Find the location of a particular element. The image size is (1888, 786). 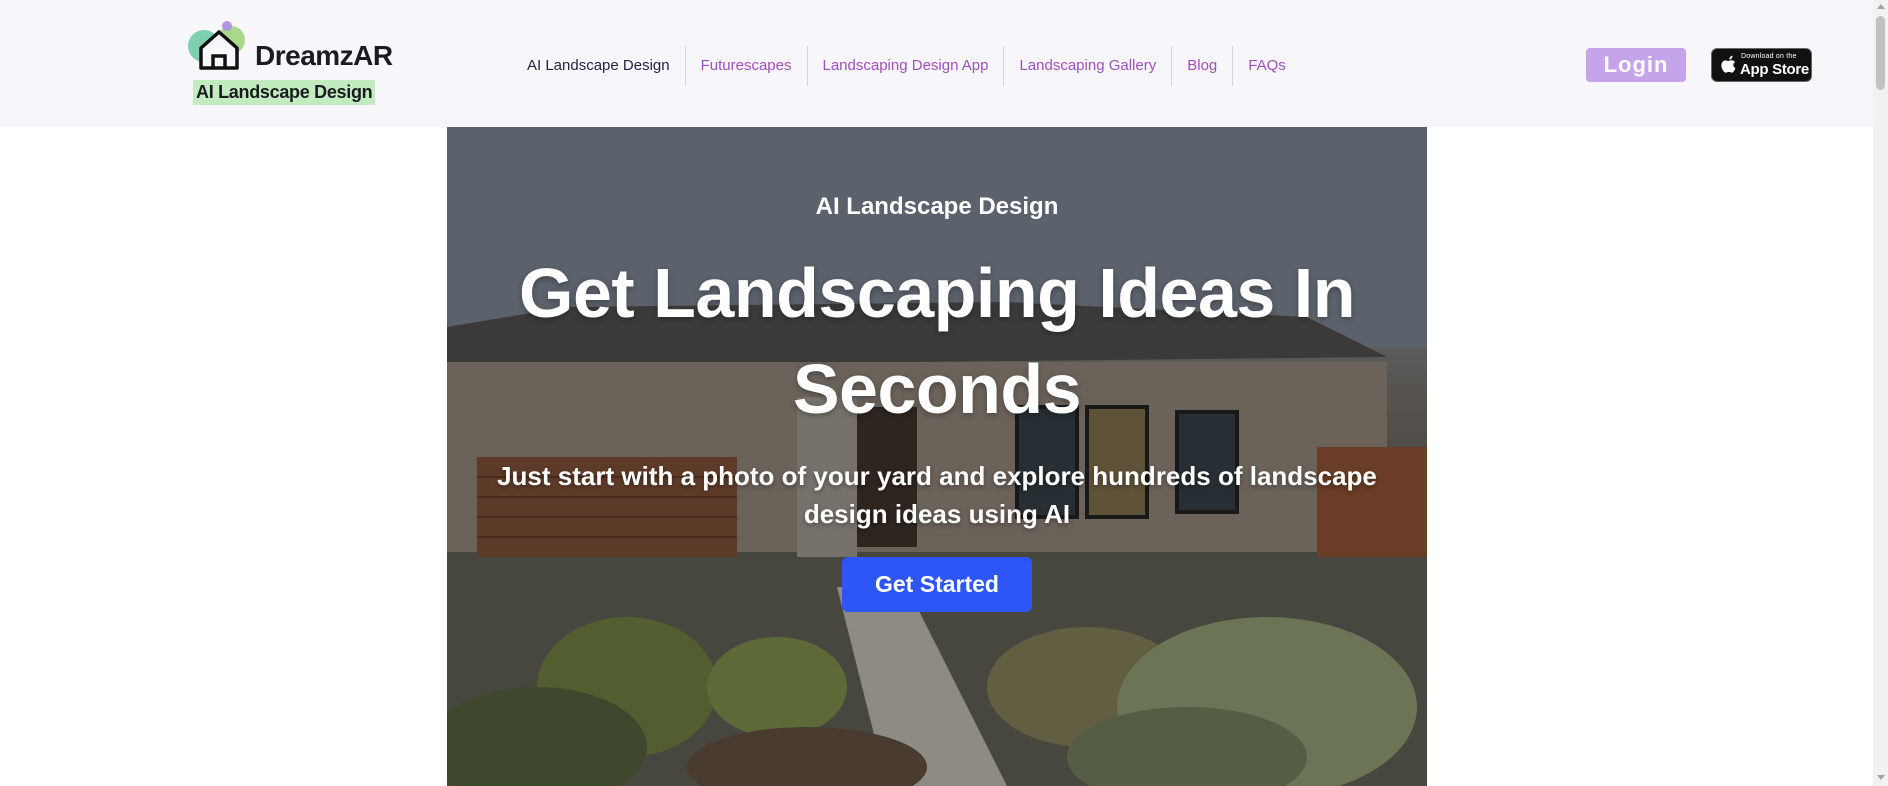

scroll-thumb is located at coordinates (1880, 53).